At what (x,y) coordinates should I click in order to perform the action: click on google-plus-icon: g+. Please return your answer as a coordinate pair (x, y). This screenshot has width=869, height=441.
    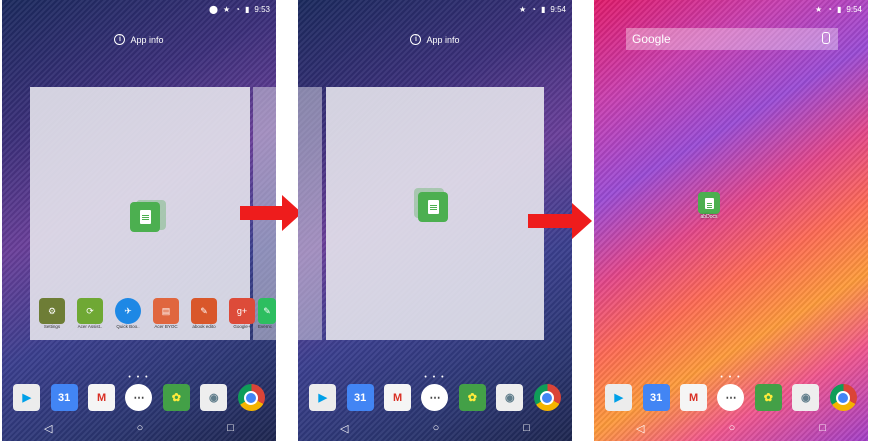
    Looking at the image, I should click on (242, 311).